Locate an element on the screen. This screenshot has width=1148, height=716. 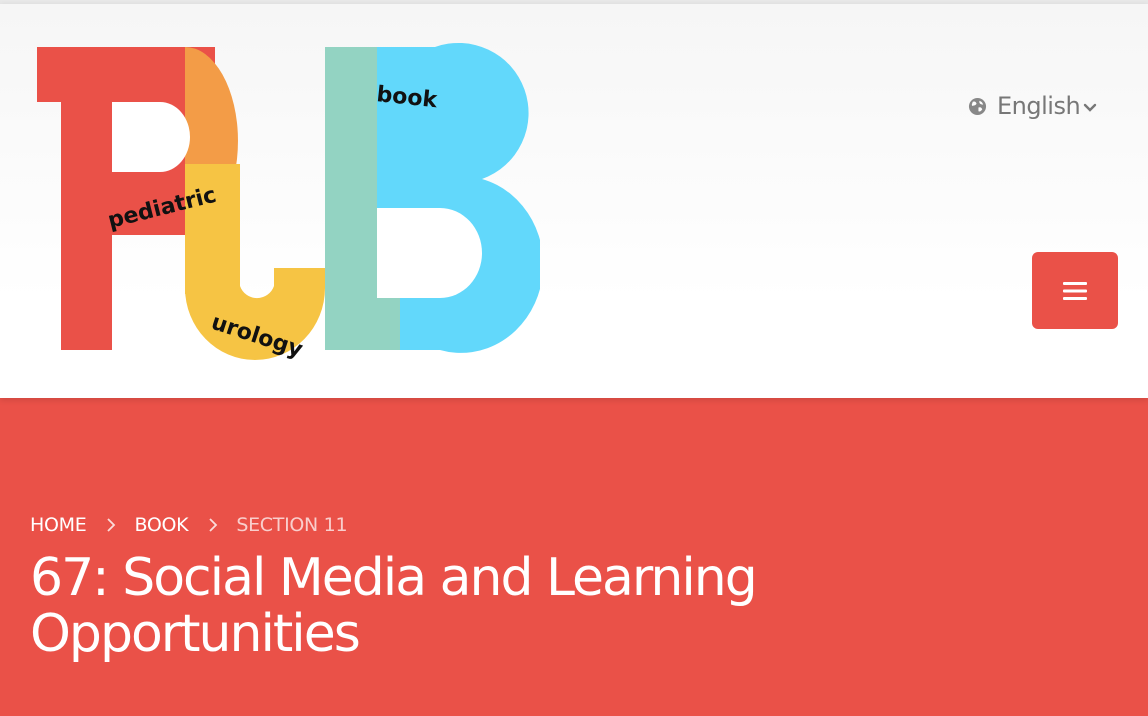
menu-button is located at coordinates (1075, 290).